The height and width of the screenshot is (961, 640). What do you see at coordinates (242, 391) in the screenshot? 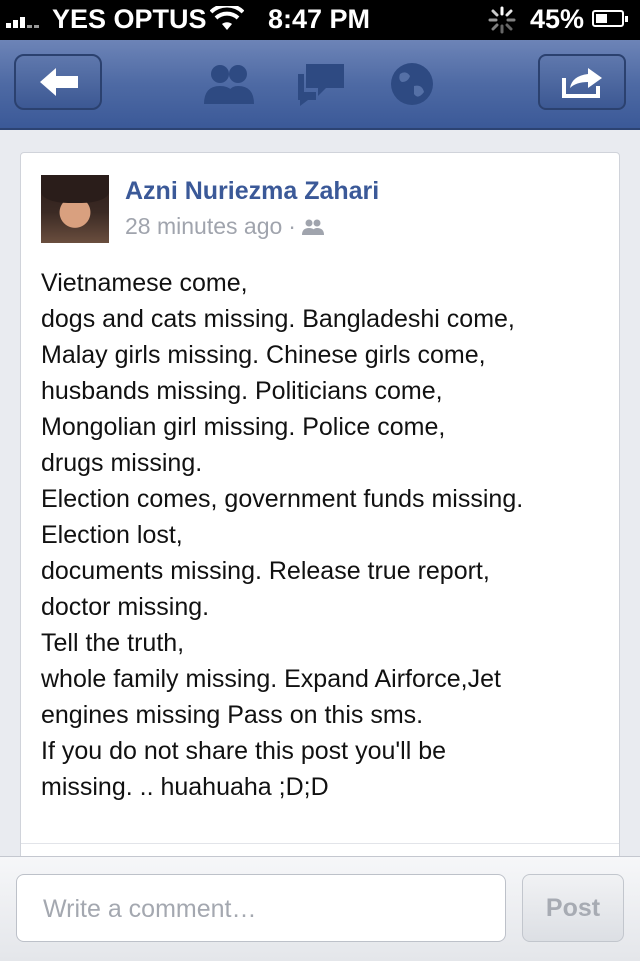
I see `post-line: husbands missing. Politicians come,` at bounding box center [242, 391].